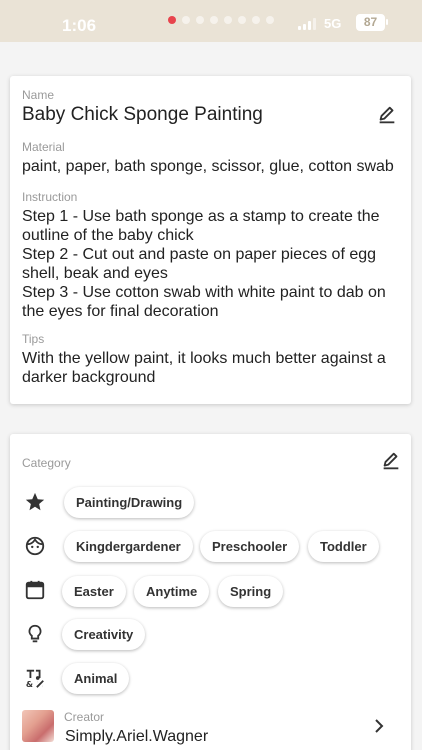 This screenshot has height=750, width=422. What do you see at coordinates (95, 273) in the screenshot?
I see `instruction-line: shell, beak and eyes` at bounding box center [95, 273].